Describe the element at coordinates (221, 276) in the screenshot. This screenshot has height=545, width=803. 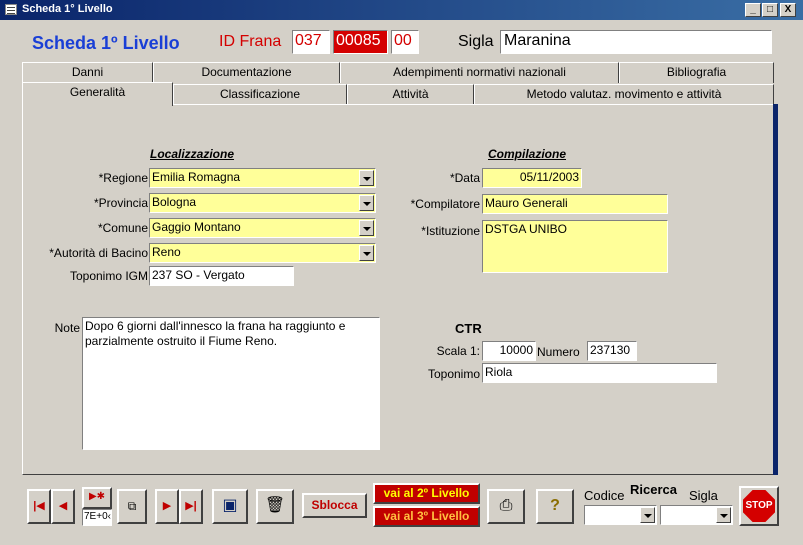
I see `toponimo-igm-field: 237 SO - Vergato` at that location.